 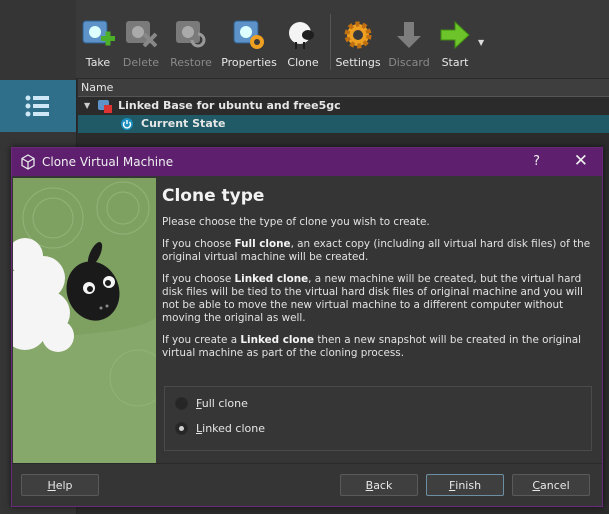 I want to click on properties-label: Properties, so click(x=249, y=62).